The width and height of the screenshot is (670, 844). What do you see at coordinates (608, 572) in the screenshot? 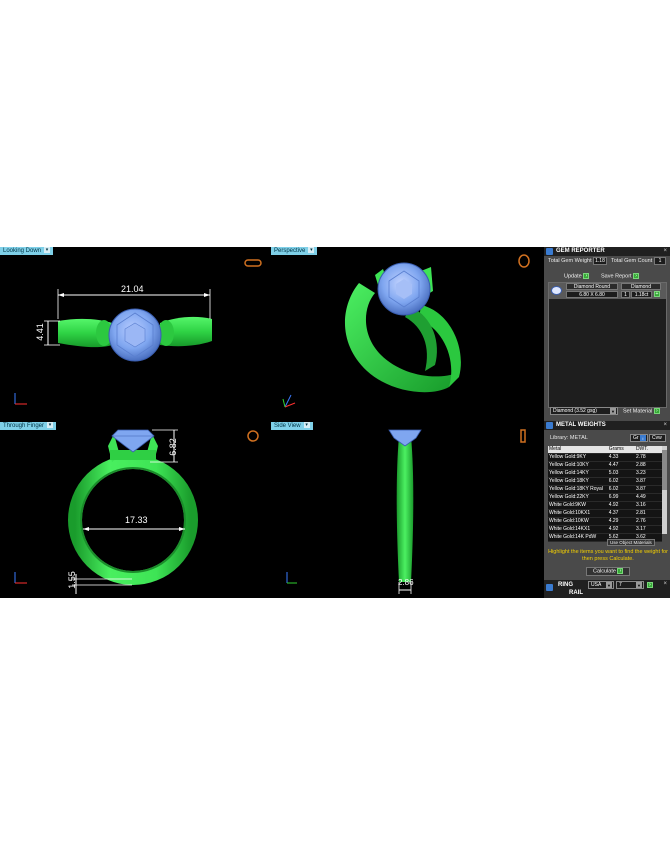
I see `calculate-button: Calculate ›` at bounding box center [608, 572].